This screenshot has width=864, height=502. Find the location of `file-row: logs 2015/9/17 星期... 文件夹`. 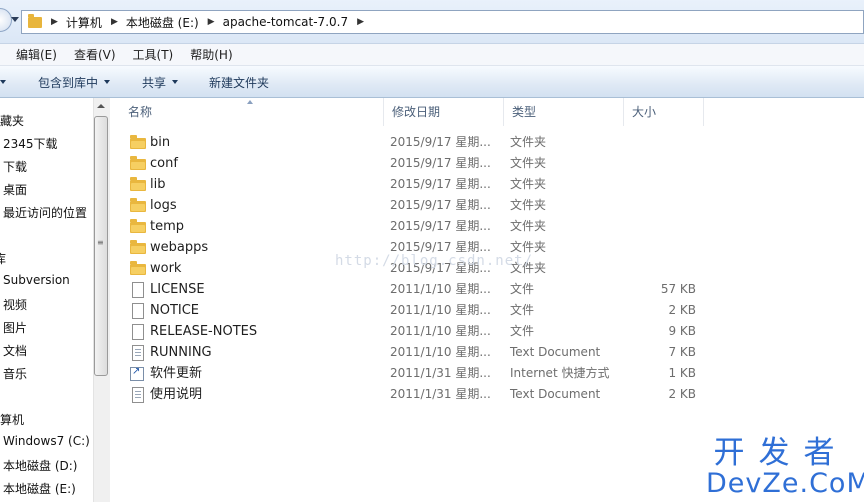

file-row: logs 2015/9/17 星期... 文件夹 is located at coordinates (487, 205).